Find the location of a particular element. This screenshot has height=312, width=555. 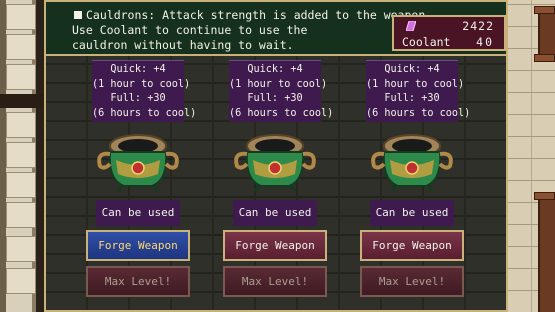

left-stone-pillar is located at coordinates (22, 156).